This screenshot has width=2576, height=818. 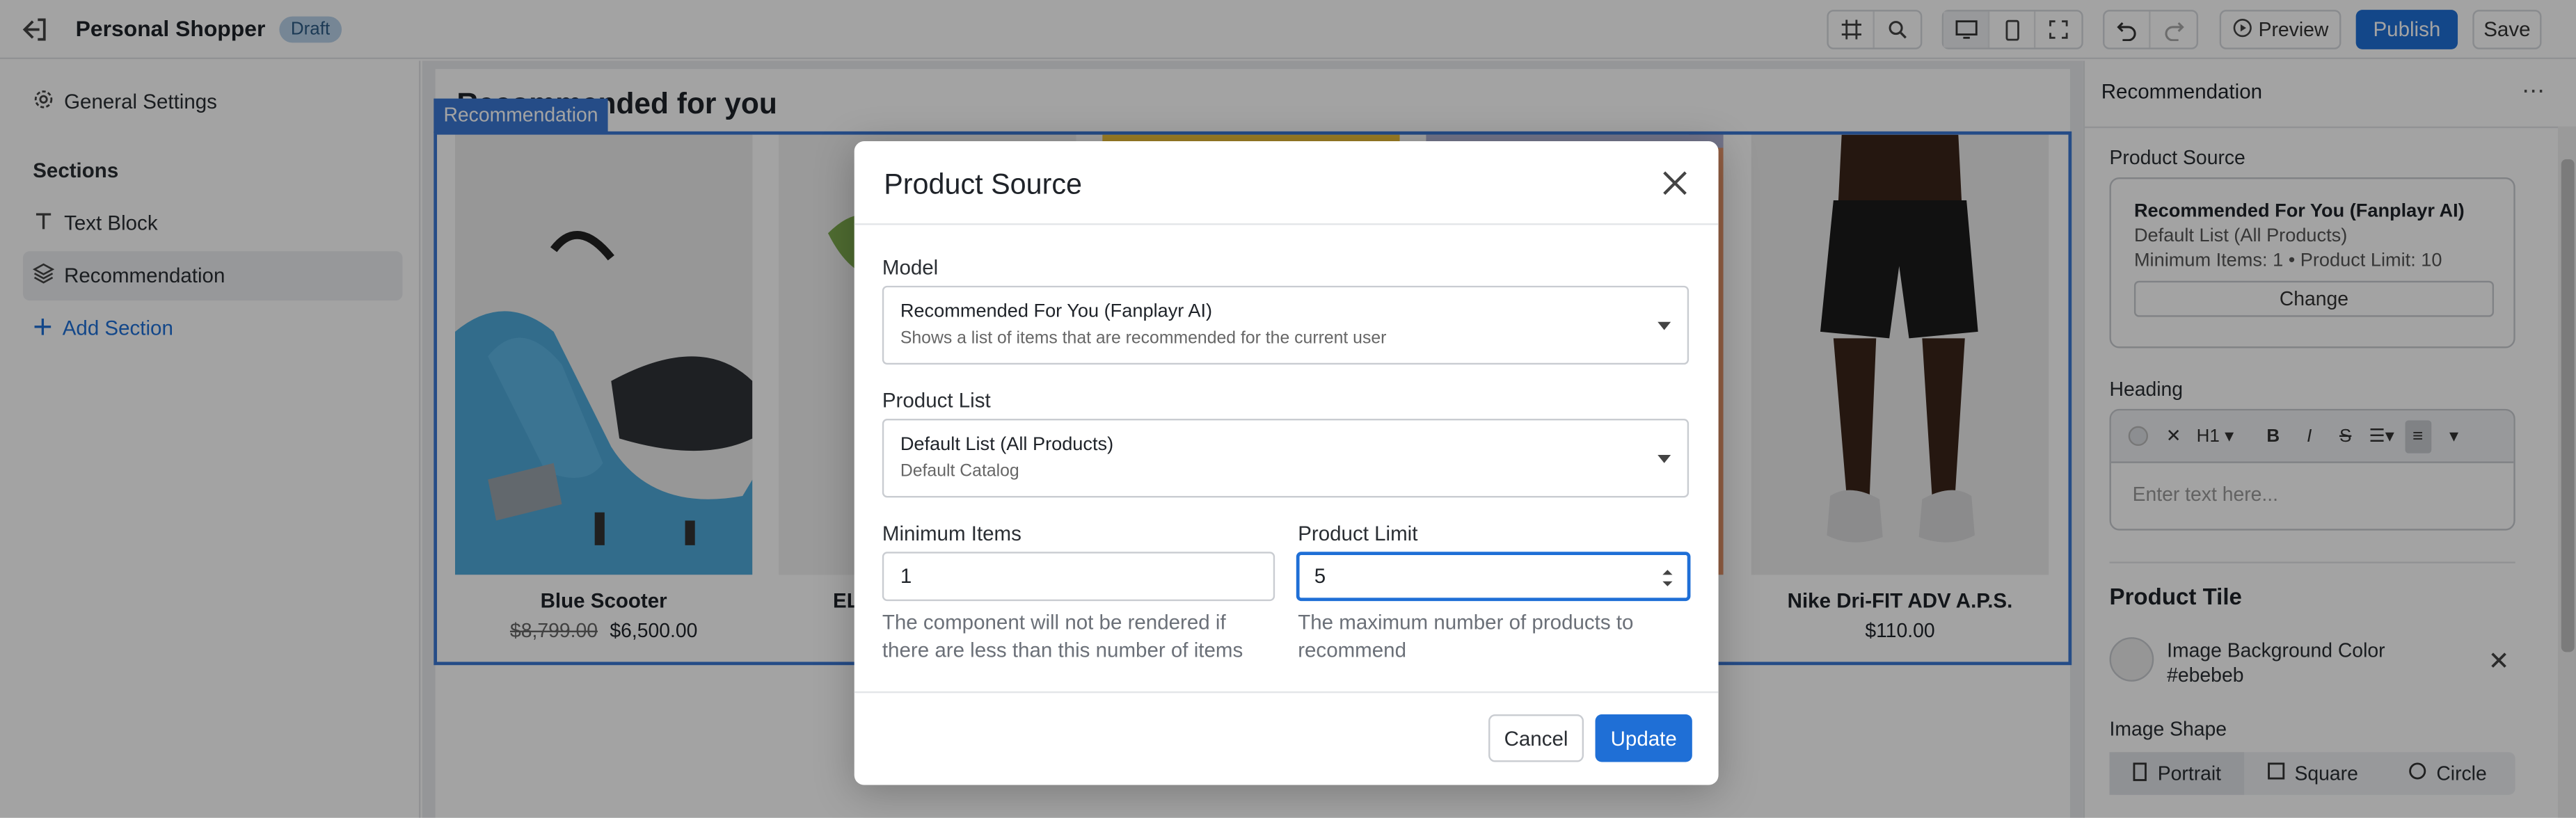 What do you see at coordinates (983, 184) in the screenshot?
I see `dialog-title: Product Source` at bounding box center [983, 184].